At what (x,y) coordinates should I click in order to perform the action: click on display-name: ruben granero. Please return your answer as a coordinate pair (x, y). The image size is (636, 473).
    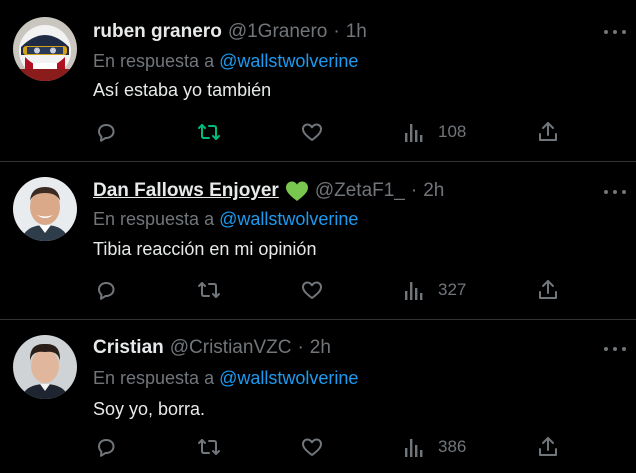
    Looking at the image, I should click on (157, 32).